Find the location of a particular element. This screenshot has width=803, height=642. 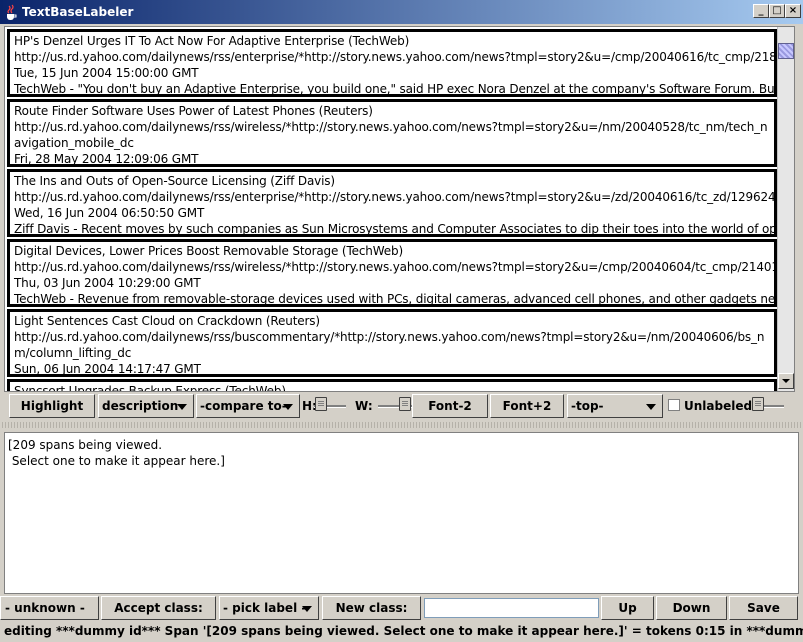

item-date: Fri, 28 May 2004 12:09:06 GMT is located at coordinates (106, 159).